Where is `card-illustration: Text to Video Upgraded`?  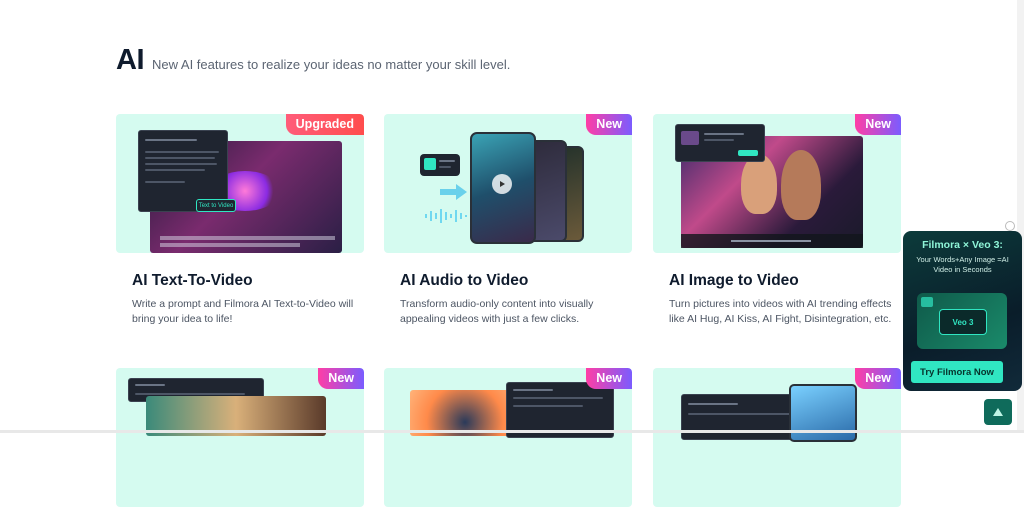
card-illustration: Text to Video Upgraded is located at coordinates (240, 183).